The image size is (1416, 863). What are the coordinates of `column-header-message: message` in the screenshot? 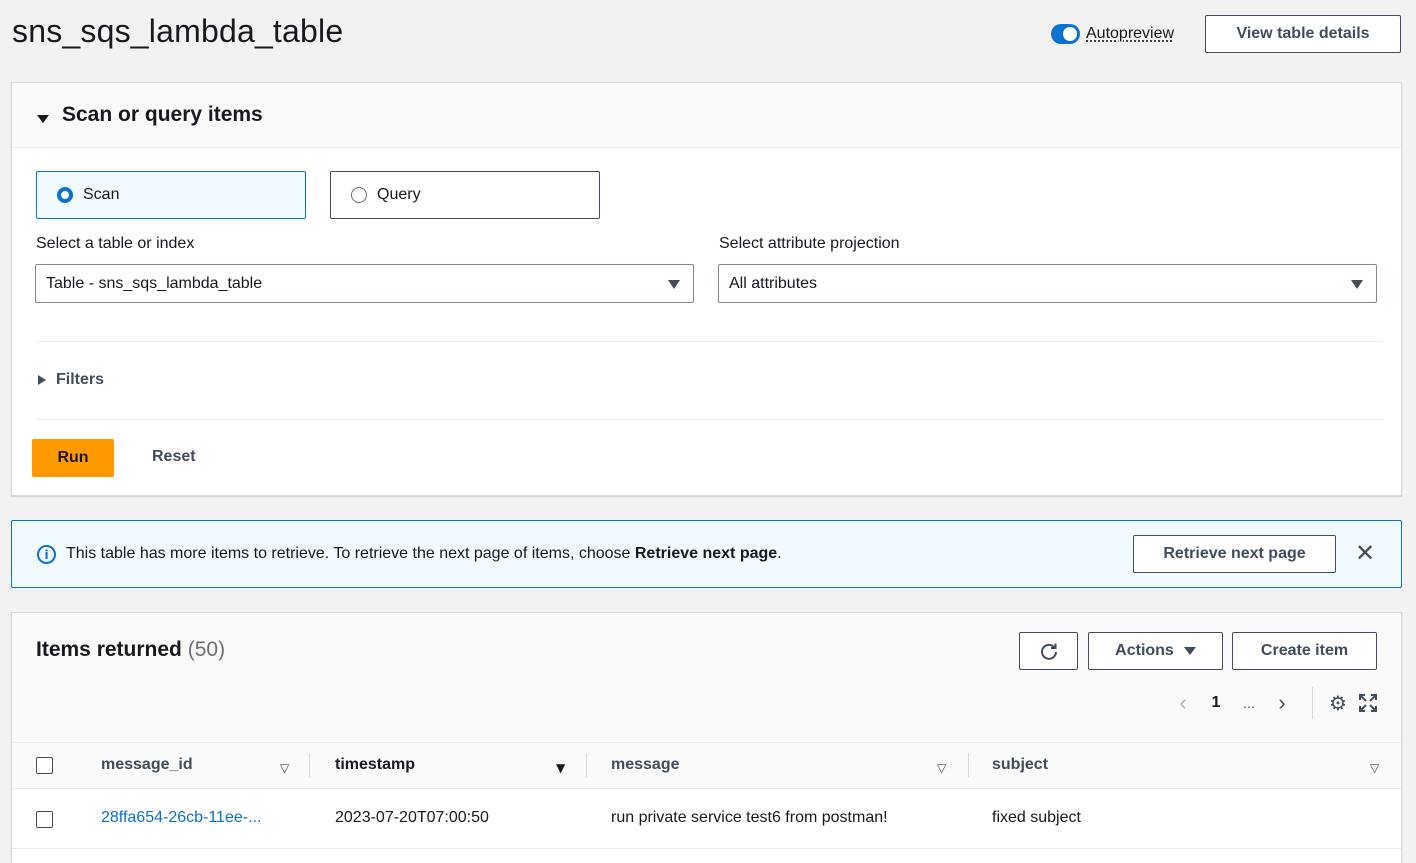 It's located at (645, 765).